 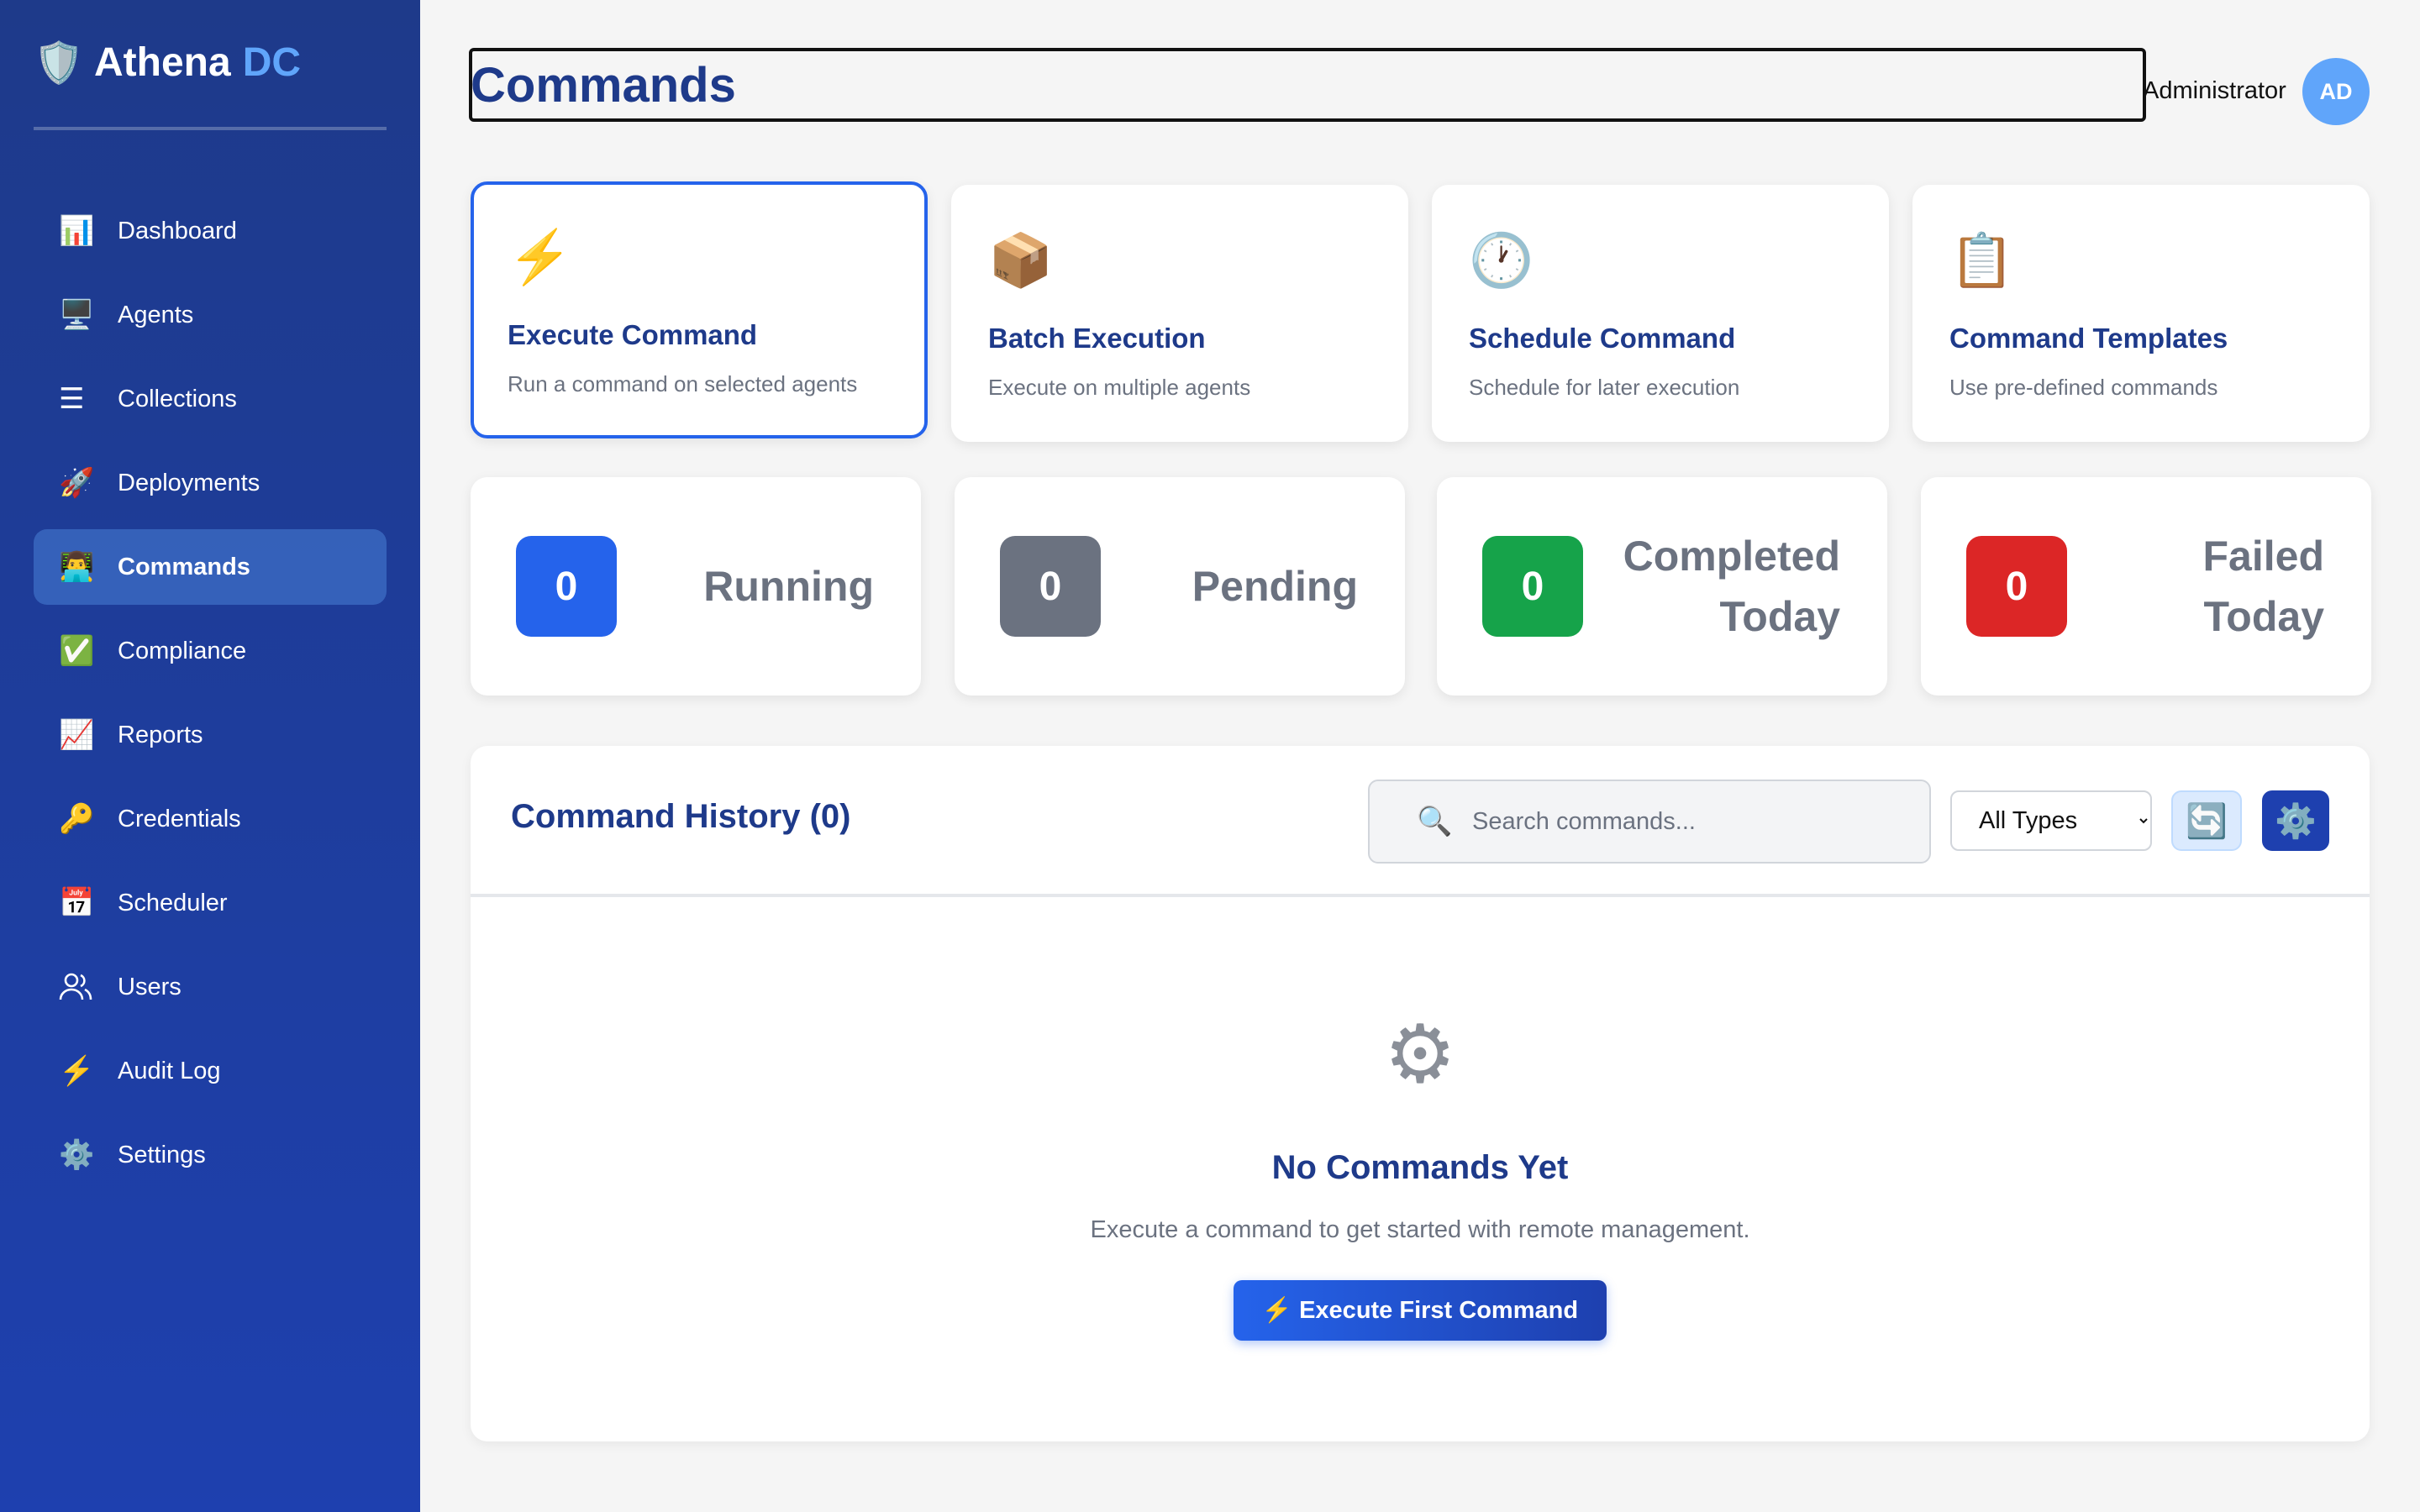 I want to click on sidebar-item-label: Commands, so click(x=184, y=566).